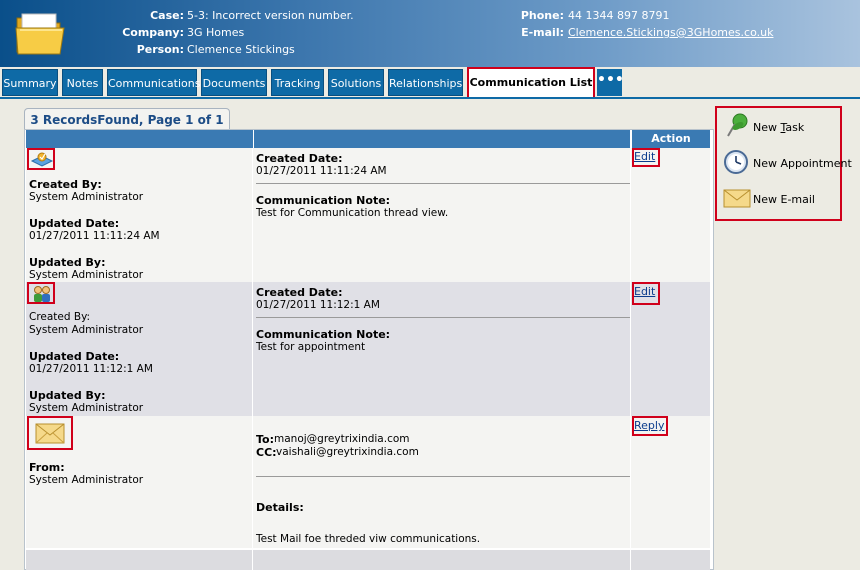 The width and height of the screenshot is (860, 570). What do you see at coordinates (270, 15) in the screenshot?
I see `case-value: 5-3: Incorrect version number.` at bounding box center [270, 15].